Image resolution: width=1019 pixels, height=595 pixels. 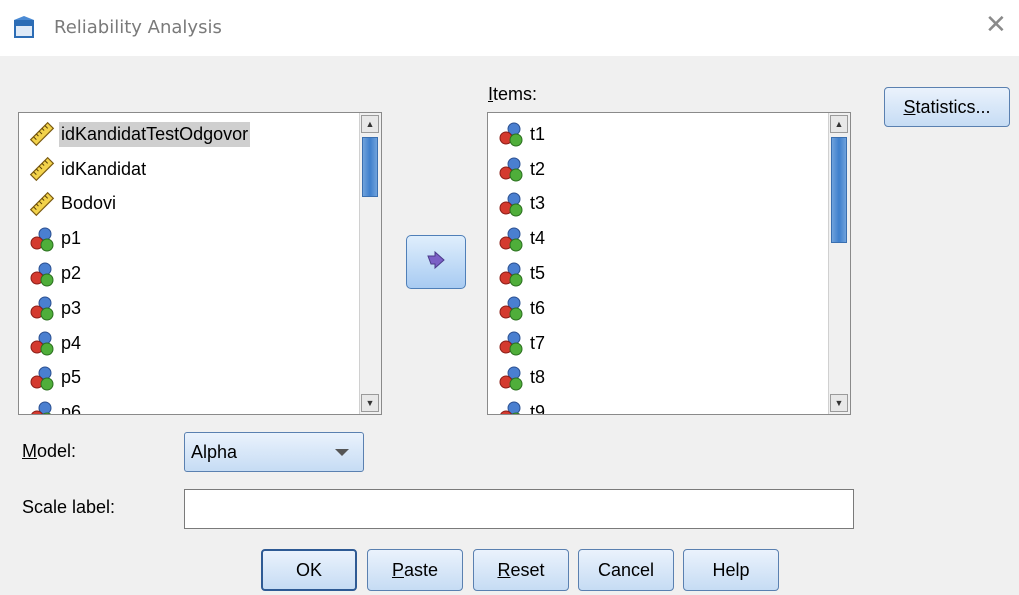 What do you see at coordinates (415, 570) in the screenshot?
I see `paste-button: Paste` at bounding box center [415, 570].